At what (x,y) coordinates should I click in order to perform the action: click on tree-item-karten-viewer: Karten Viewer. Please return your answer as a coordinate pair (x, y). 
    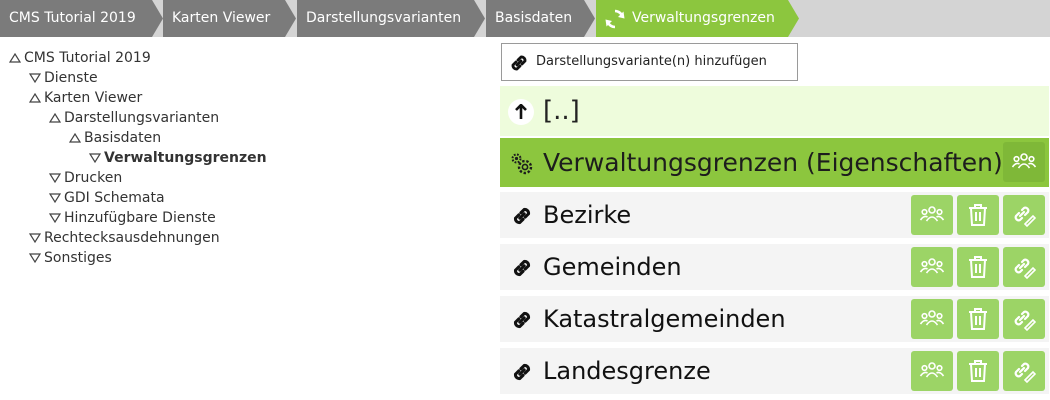
    Looking at the image, I should click on (85, 98).